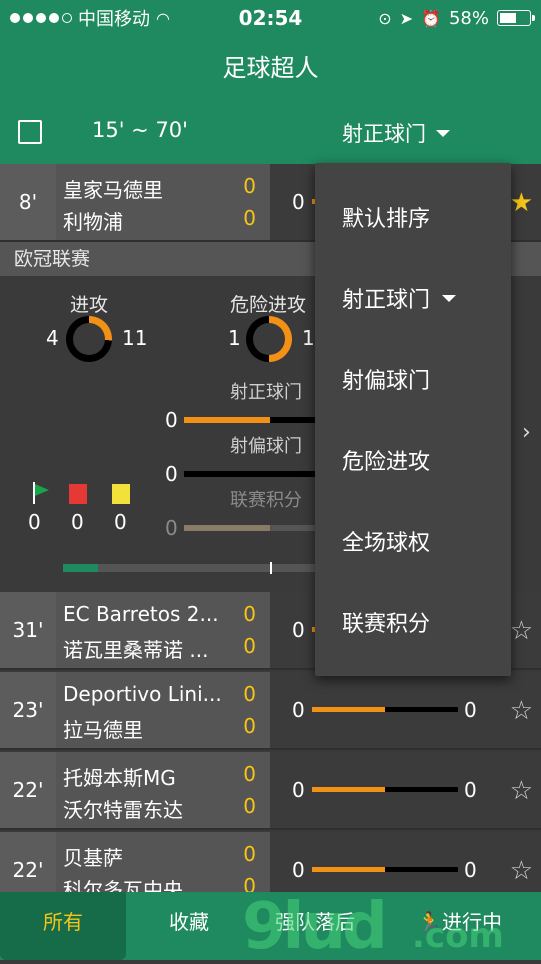  What do you see at coordinates (468, 18) in the screenshot?
I see `battery-percent: 58%` at bounding box center [468, 18].